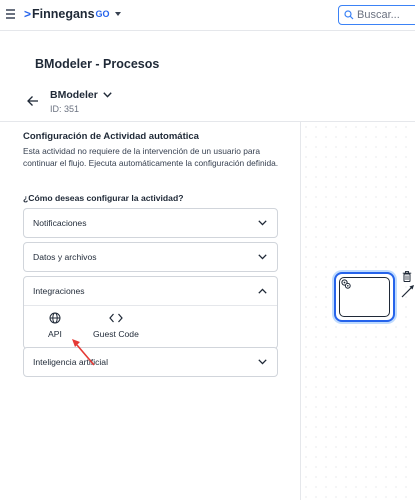  What do you see at coordinates (65, 109) in the screenshot?
I see `process-id: ID: 351` at bounding box center [65, 109].